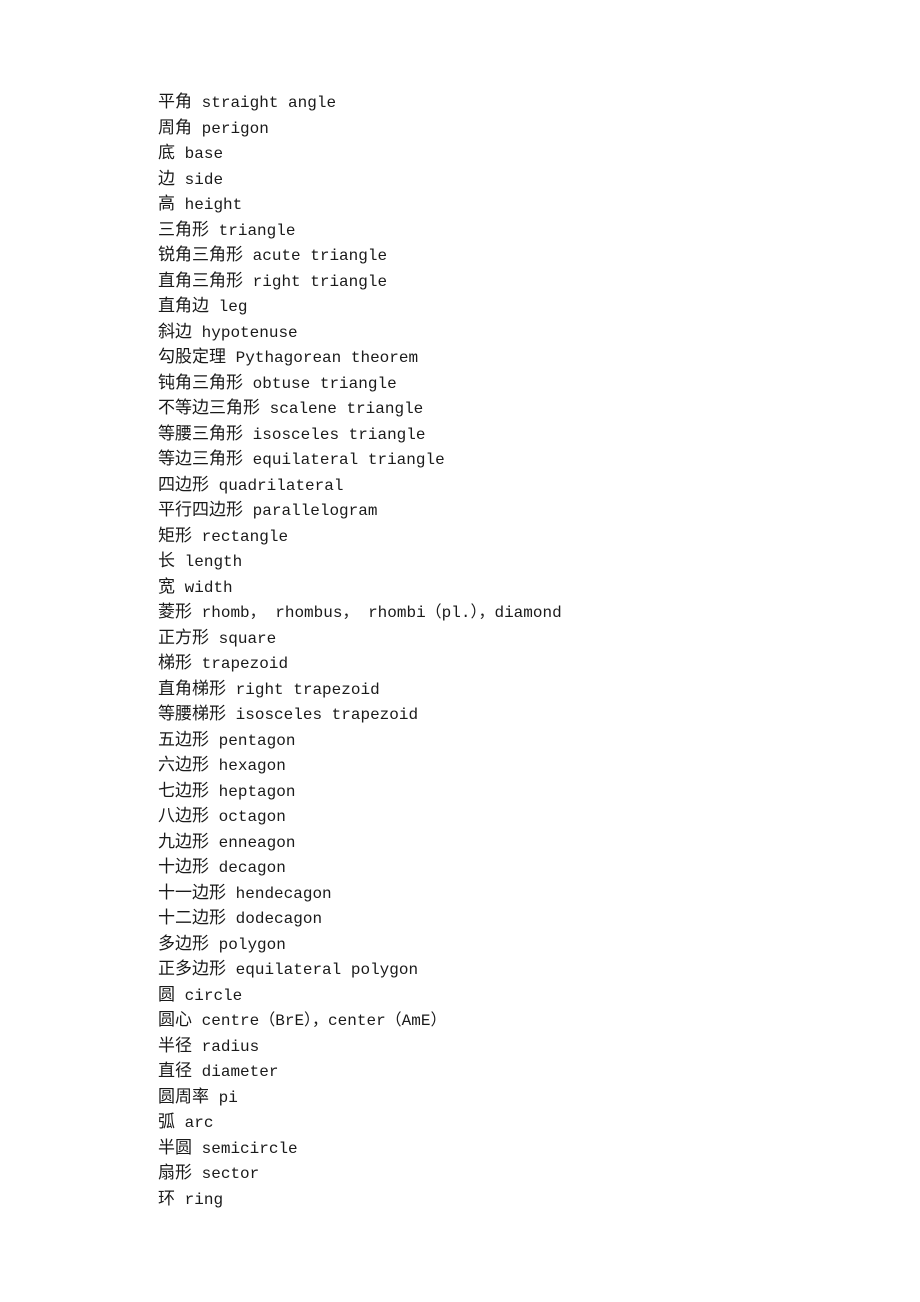  I want to click on chinese-term: 宽, so click(166, 586).